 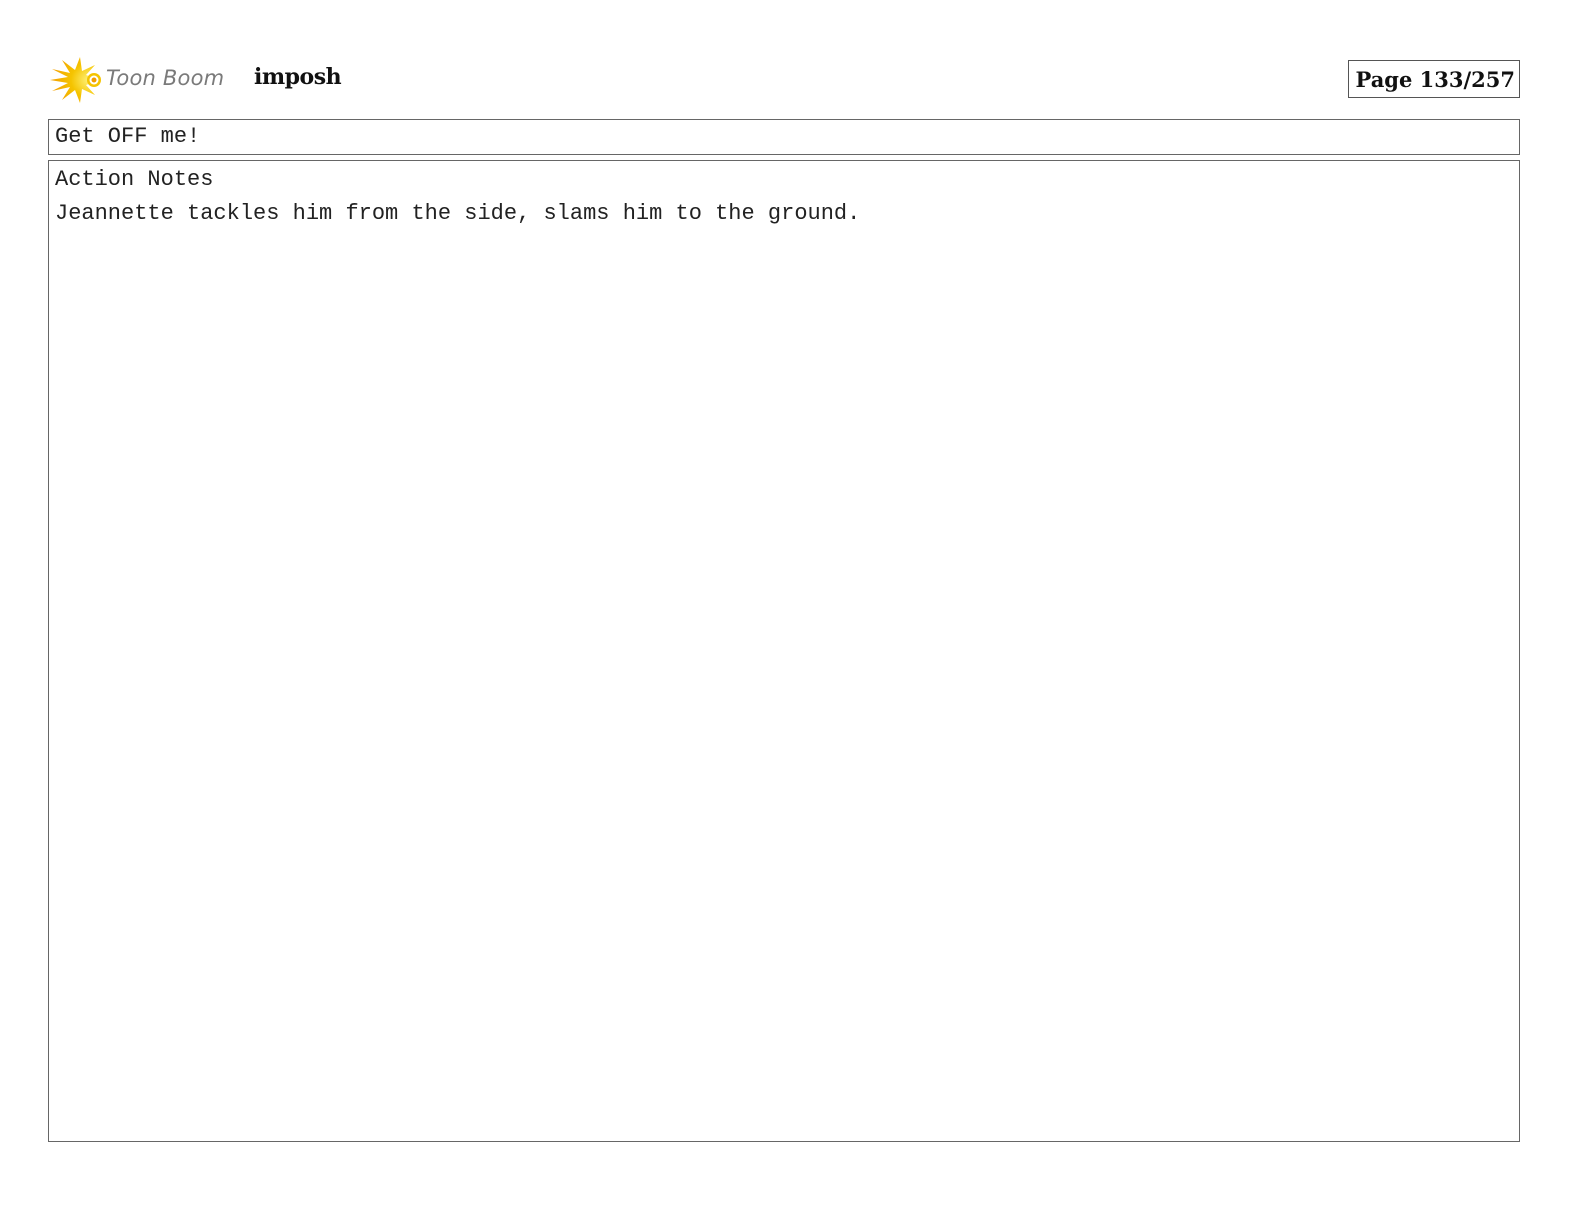 I want to click on toon-boom-starburst-icon, so click(x=75, y=80).